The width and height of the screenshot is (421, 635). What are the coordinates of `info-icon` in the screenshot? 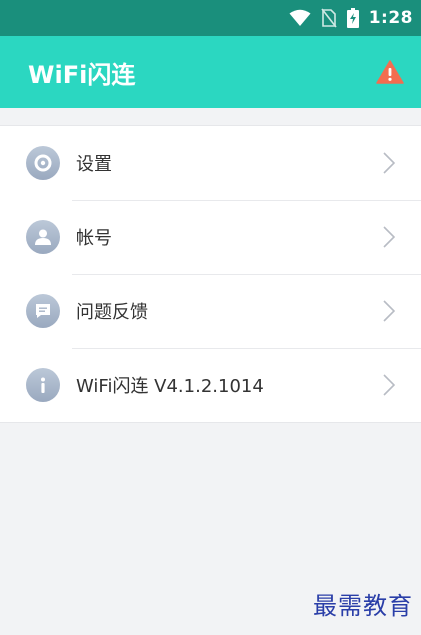 It's located at (43, 385).